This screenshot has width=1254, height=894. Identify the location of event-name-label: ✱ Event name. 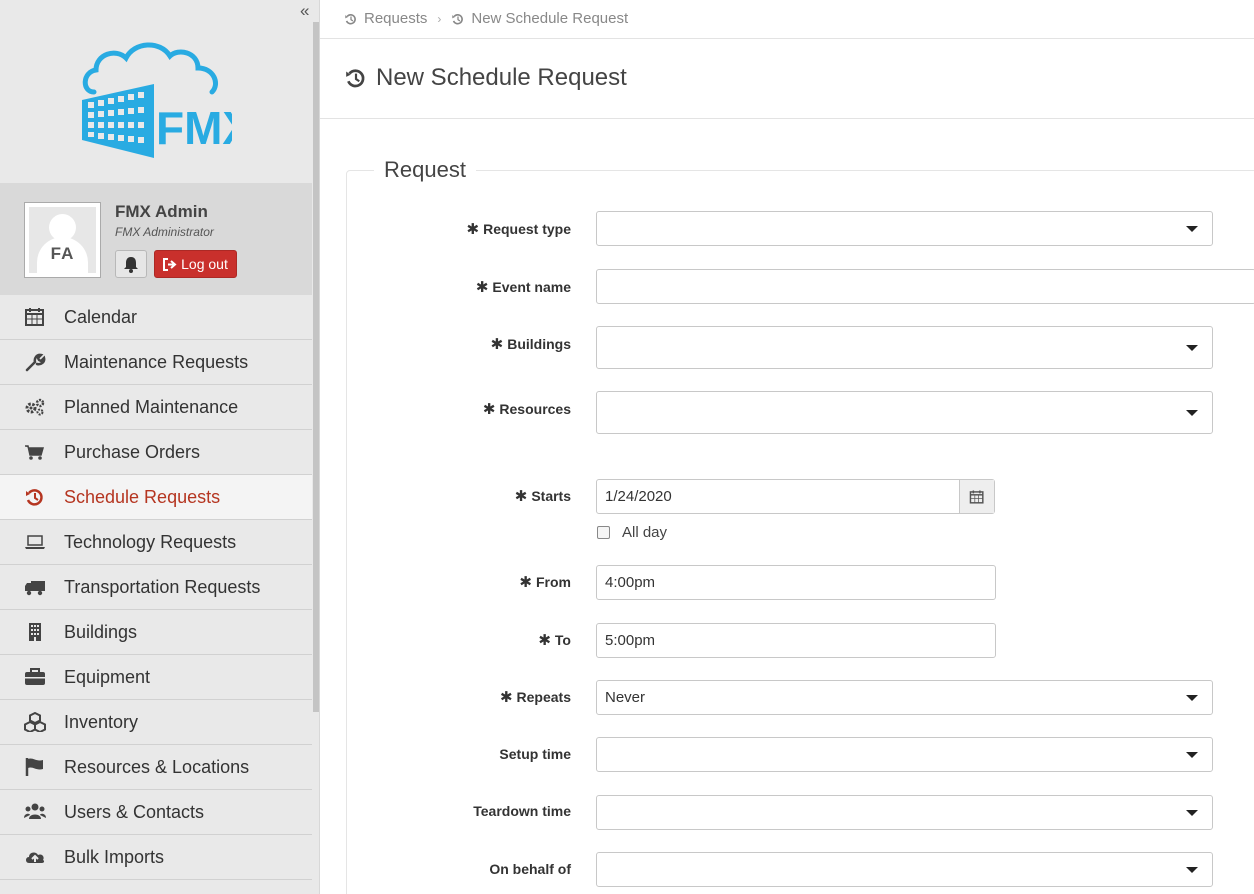
(523, 287).